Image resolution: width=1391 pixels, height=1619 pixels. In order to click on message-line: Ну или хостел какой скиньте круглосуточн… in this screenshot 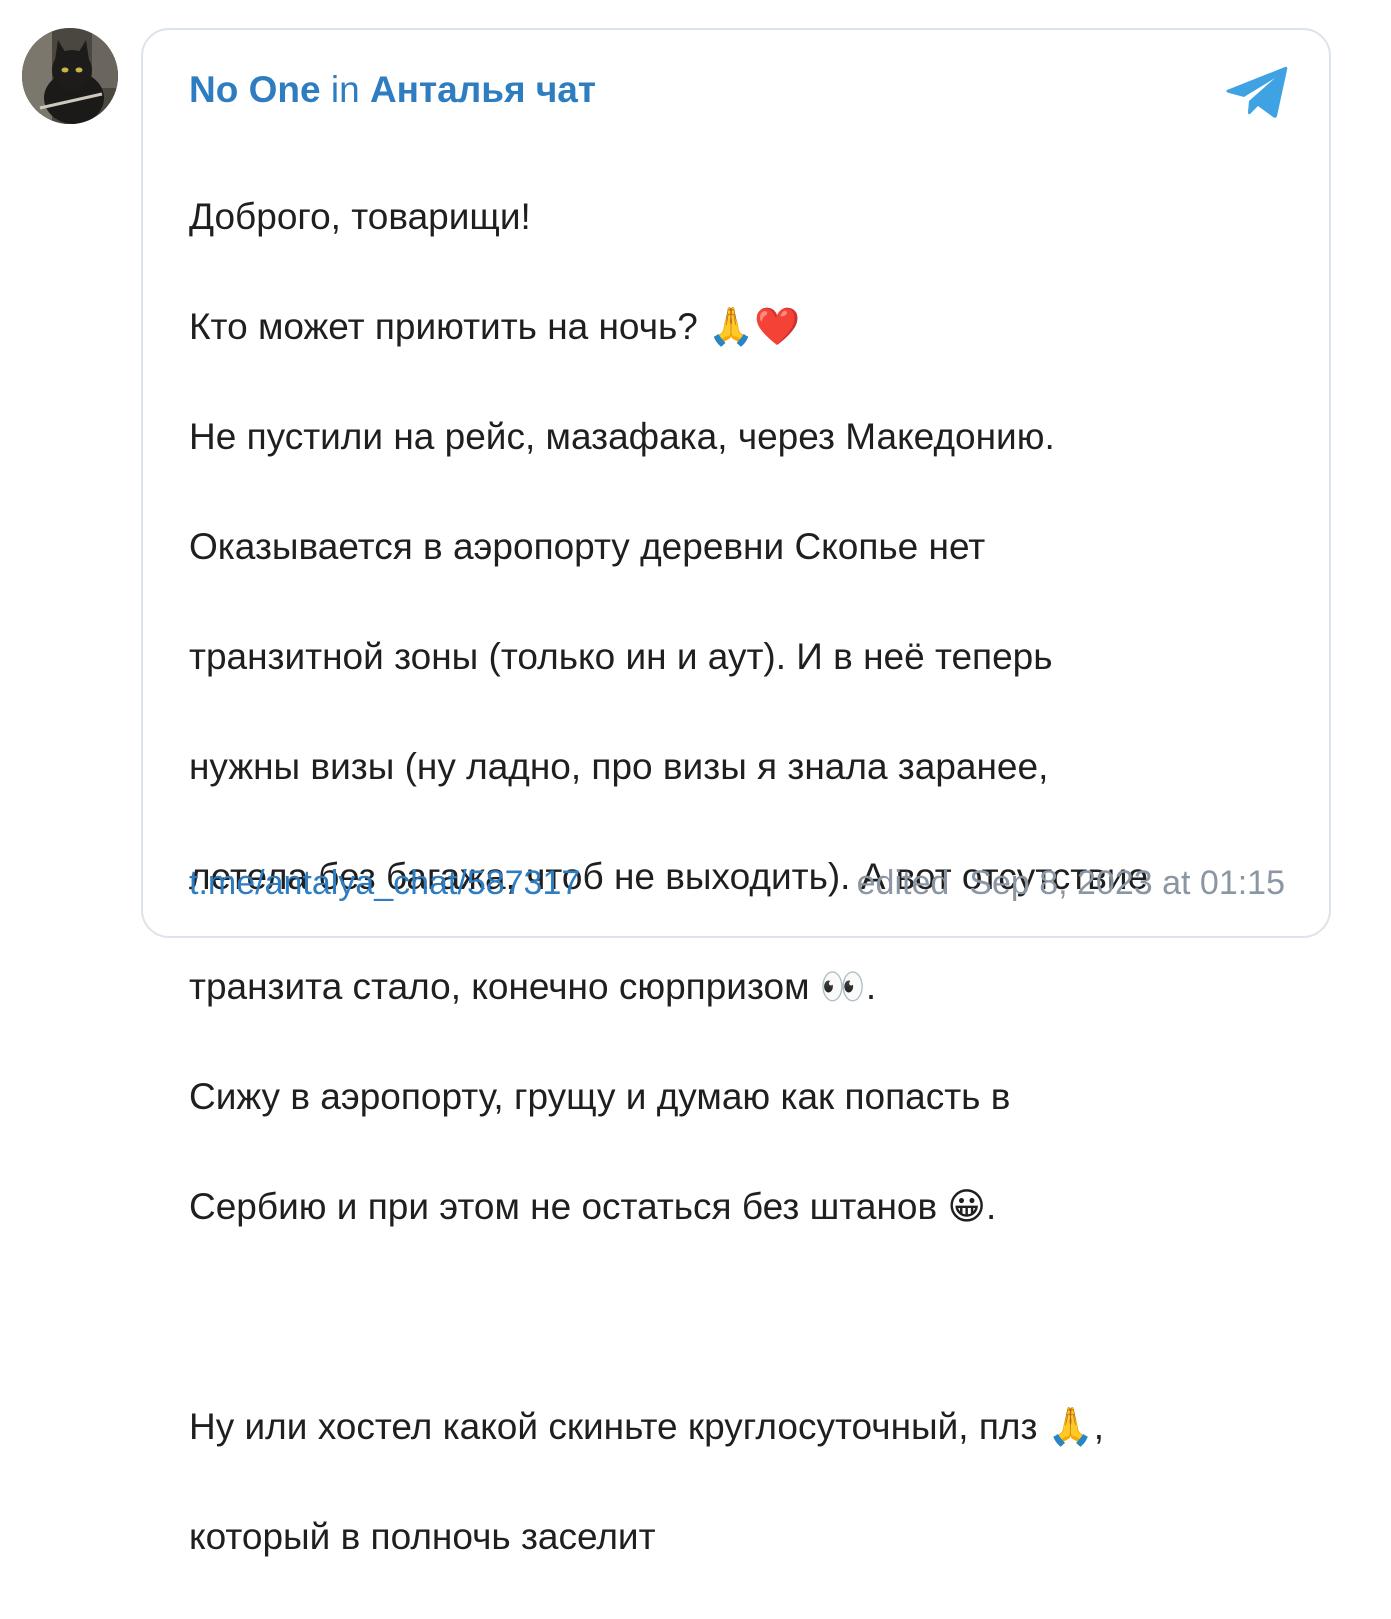, I will do `click(647, 1426)`.